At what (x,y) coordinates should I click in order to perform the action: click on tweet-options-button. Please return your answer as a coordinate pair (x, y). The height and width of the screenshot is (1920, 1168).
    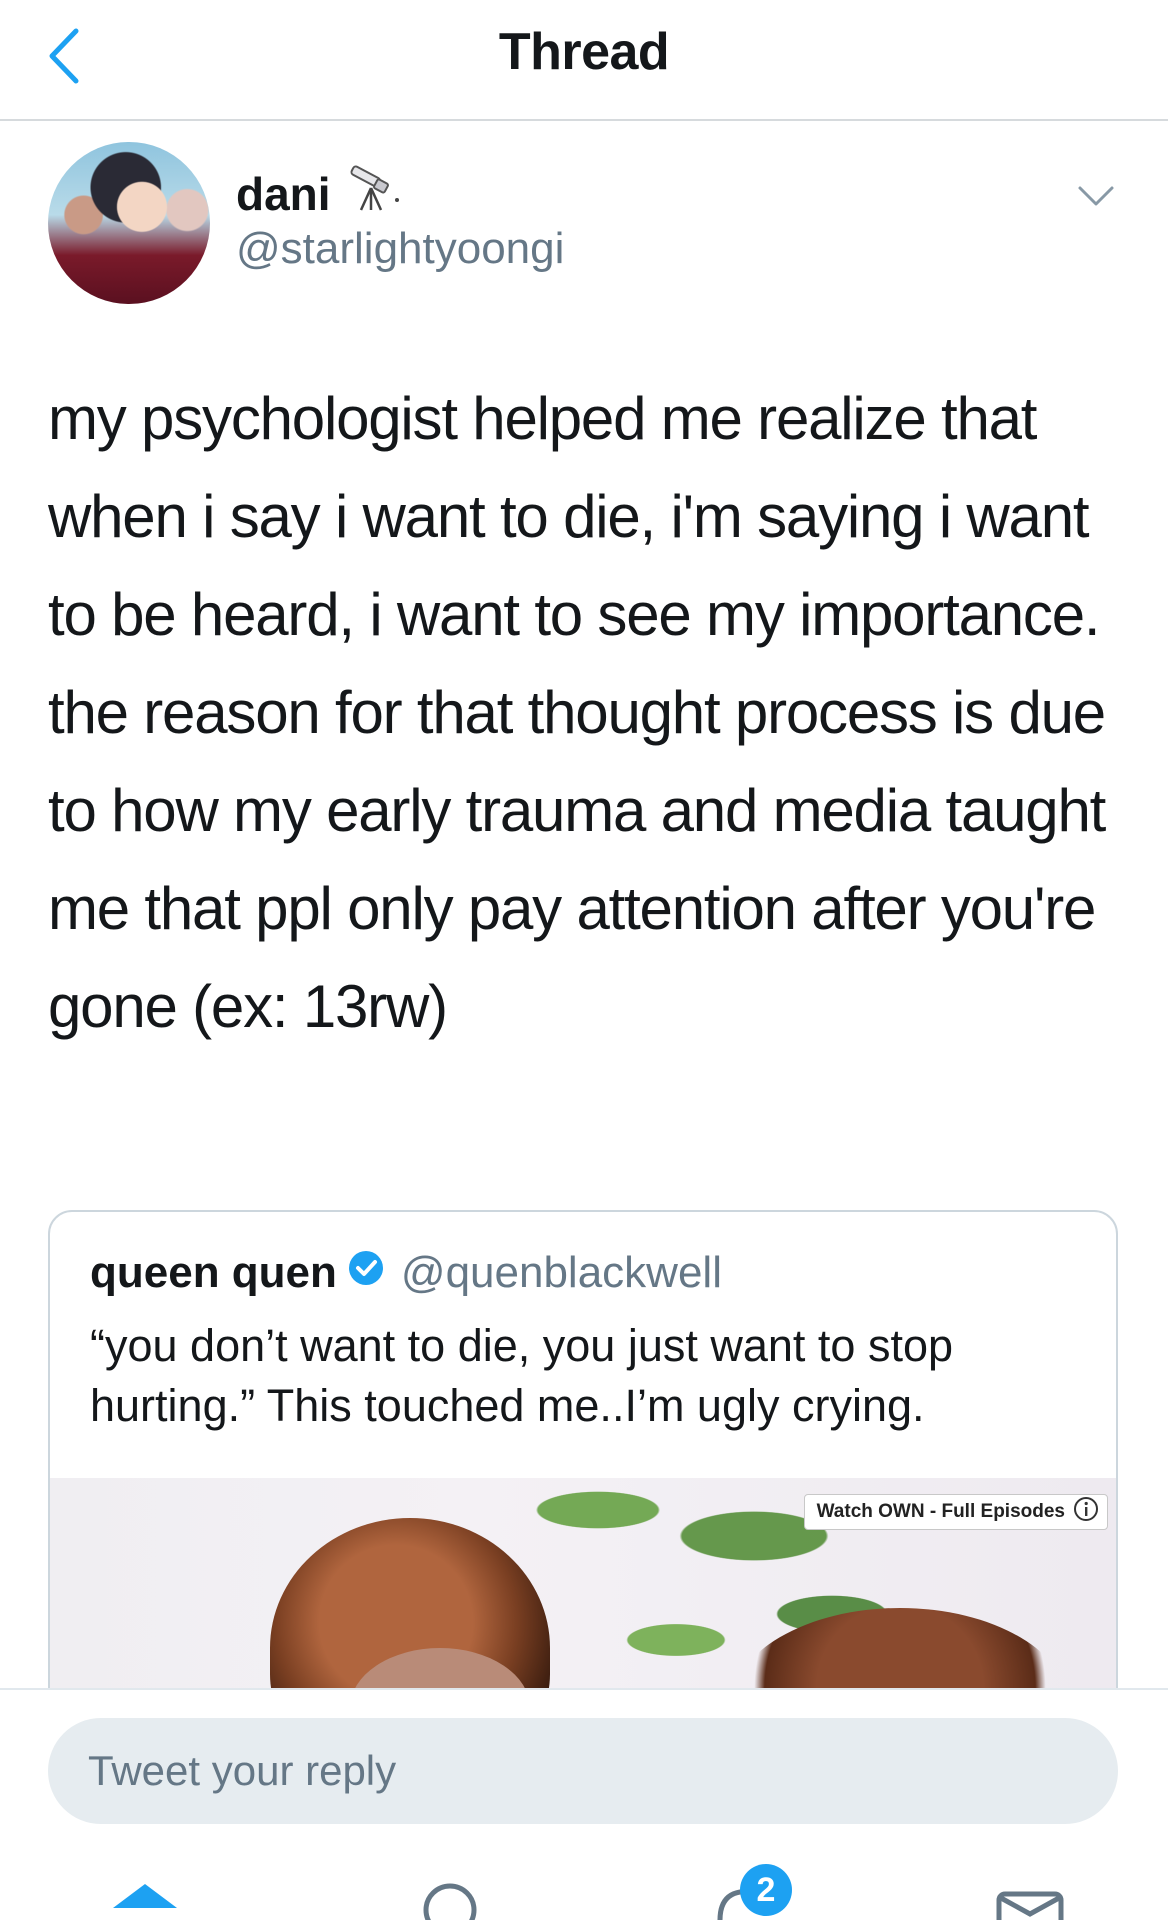
    Looking at the image, I should click on (1096, 198).